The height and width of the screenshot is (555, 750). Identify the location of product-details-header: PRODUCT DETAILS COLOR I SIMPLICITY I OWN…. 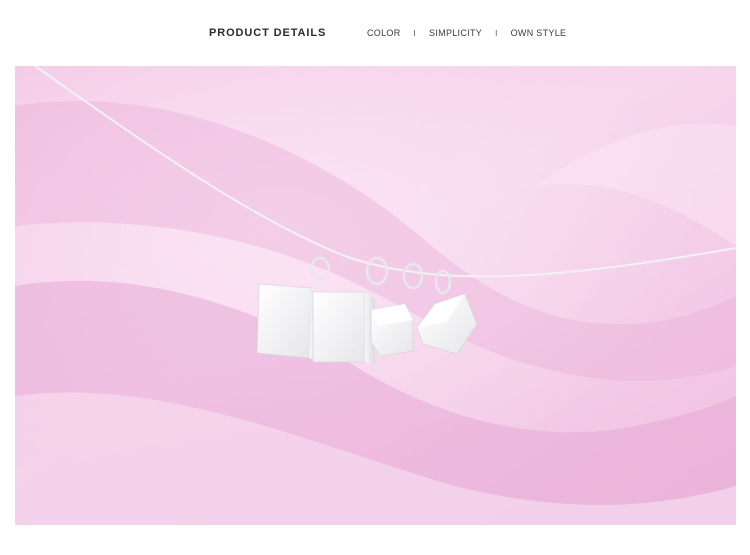
(375, 33).